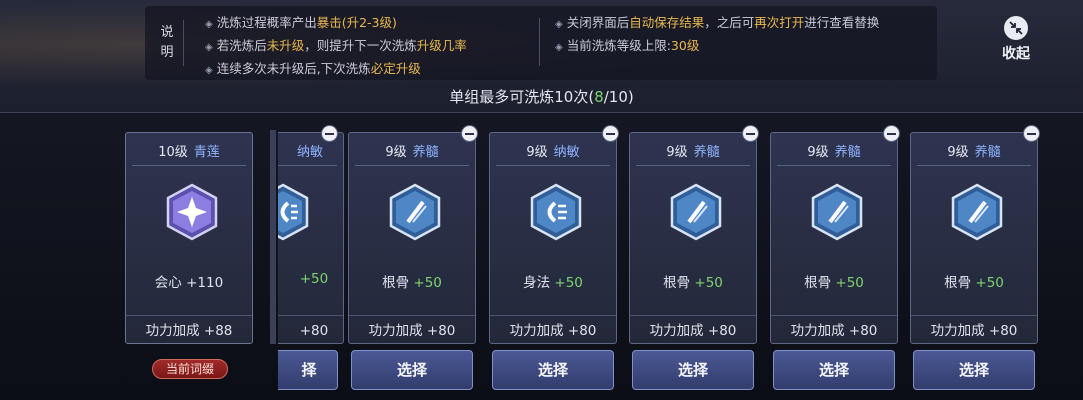 This screenshot has width=1083, height=400. What do you see at coordinates (1016, 41) in the screenshot?
I see `collapse-button: 收起` at bounding box center [1016, 41].